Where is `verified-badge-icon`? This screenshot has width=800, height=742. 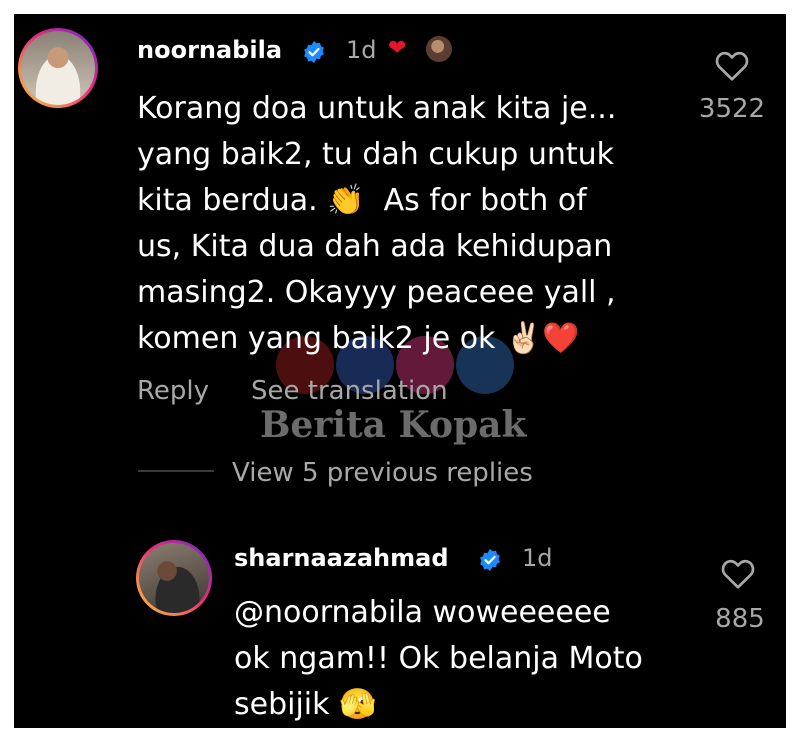 verified-badge-icon is located at coordinates (314, 52).